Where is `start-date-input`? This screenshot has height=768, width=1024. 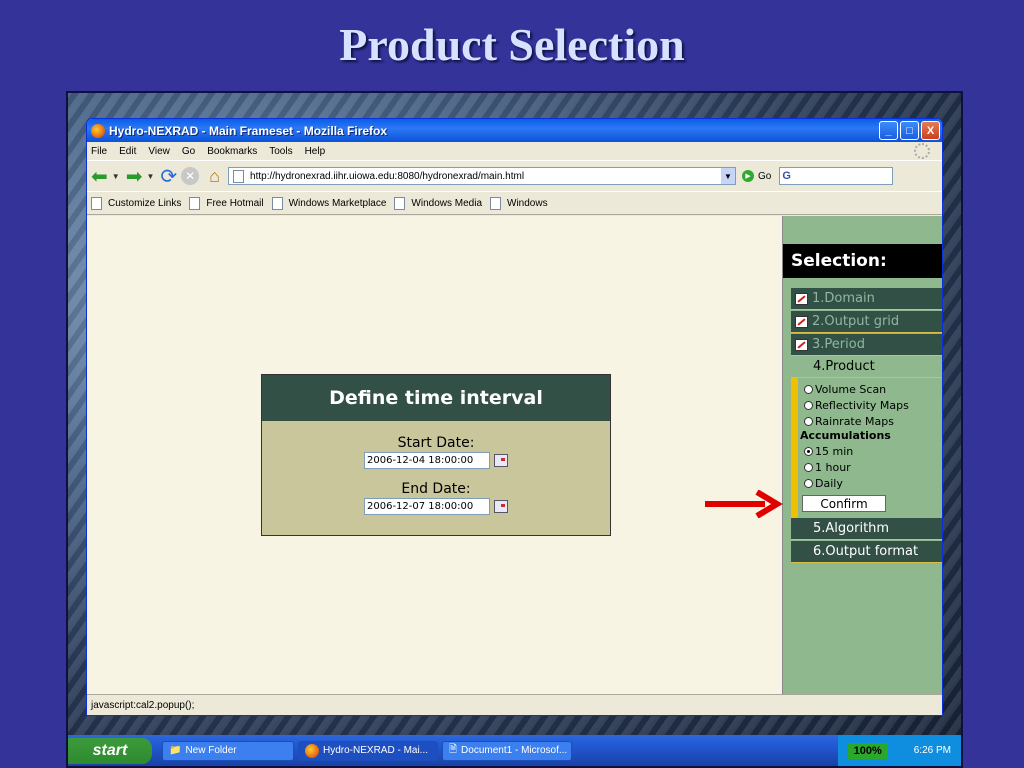
start-date-input is located at coordinates (427, 460).